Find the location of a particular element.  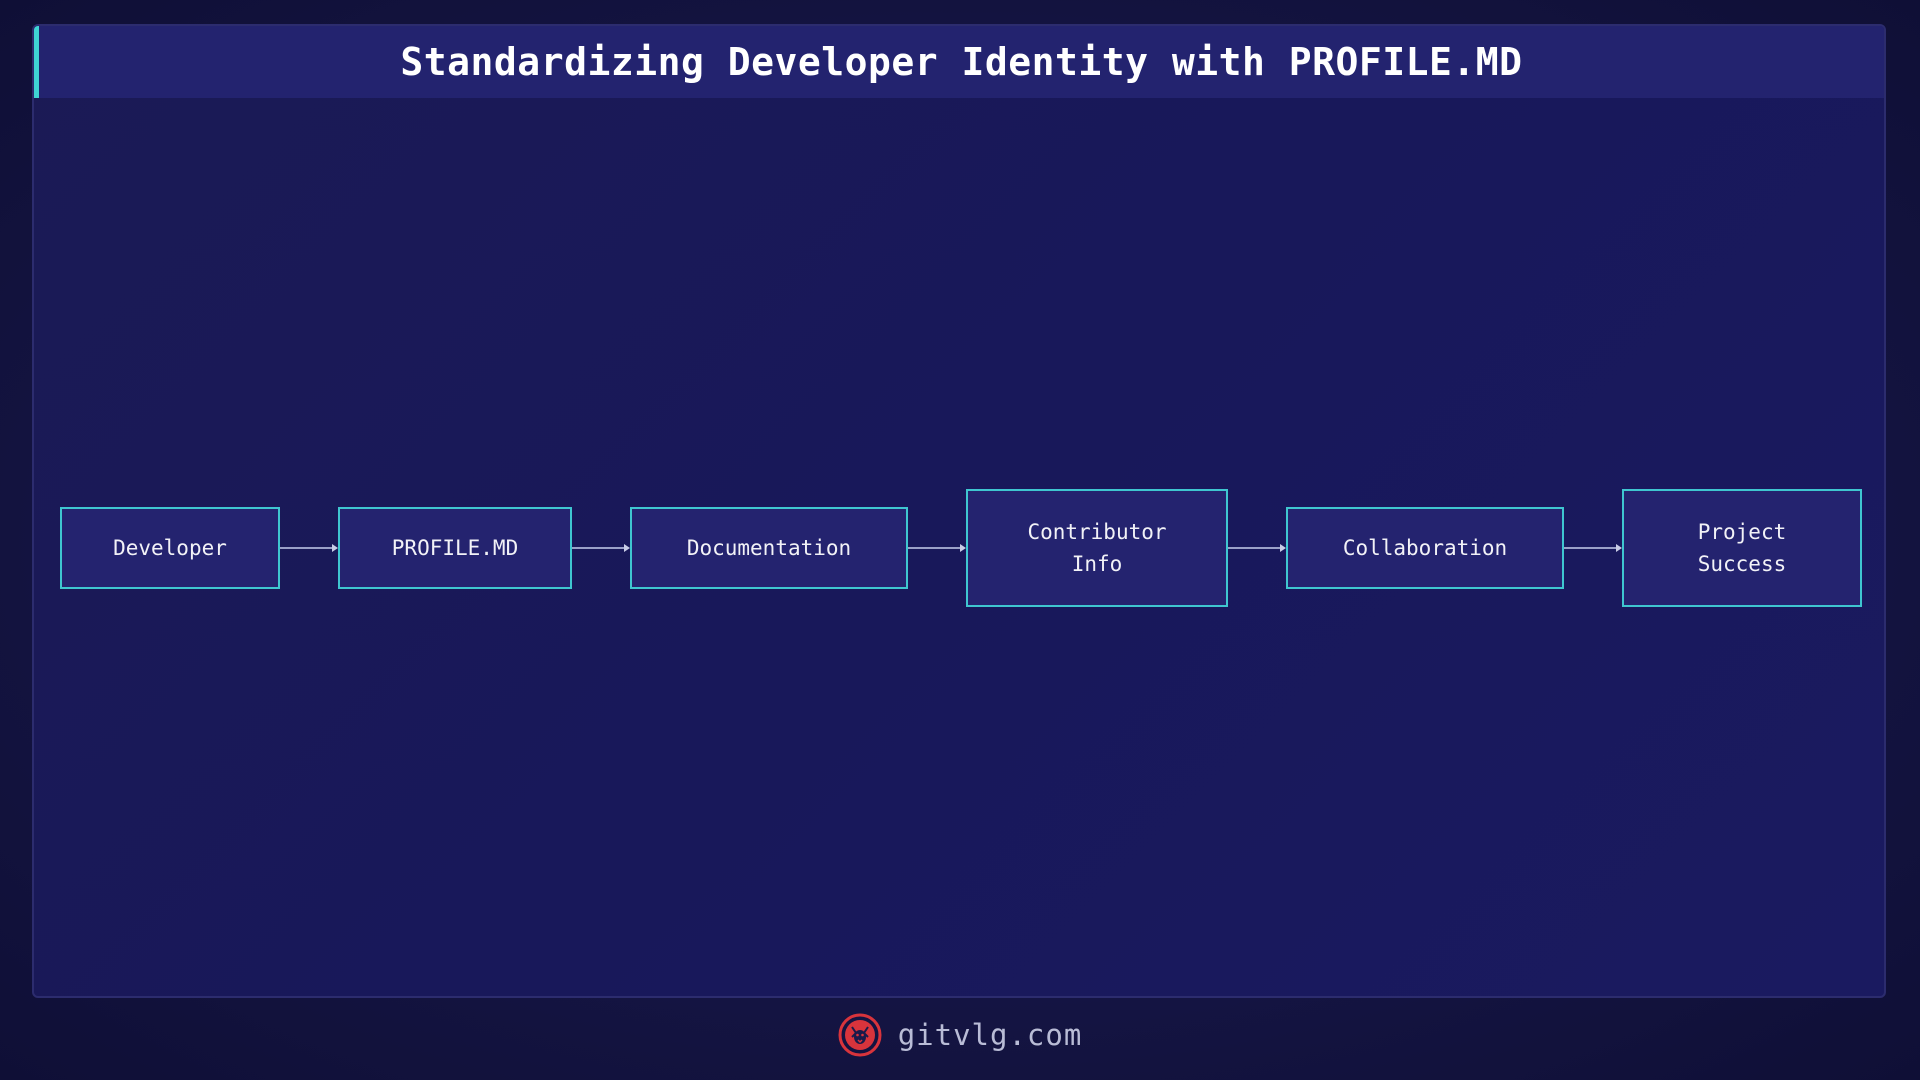

node-label: PROFILE.MD is located at coordinates (455, 548).